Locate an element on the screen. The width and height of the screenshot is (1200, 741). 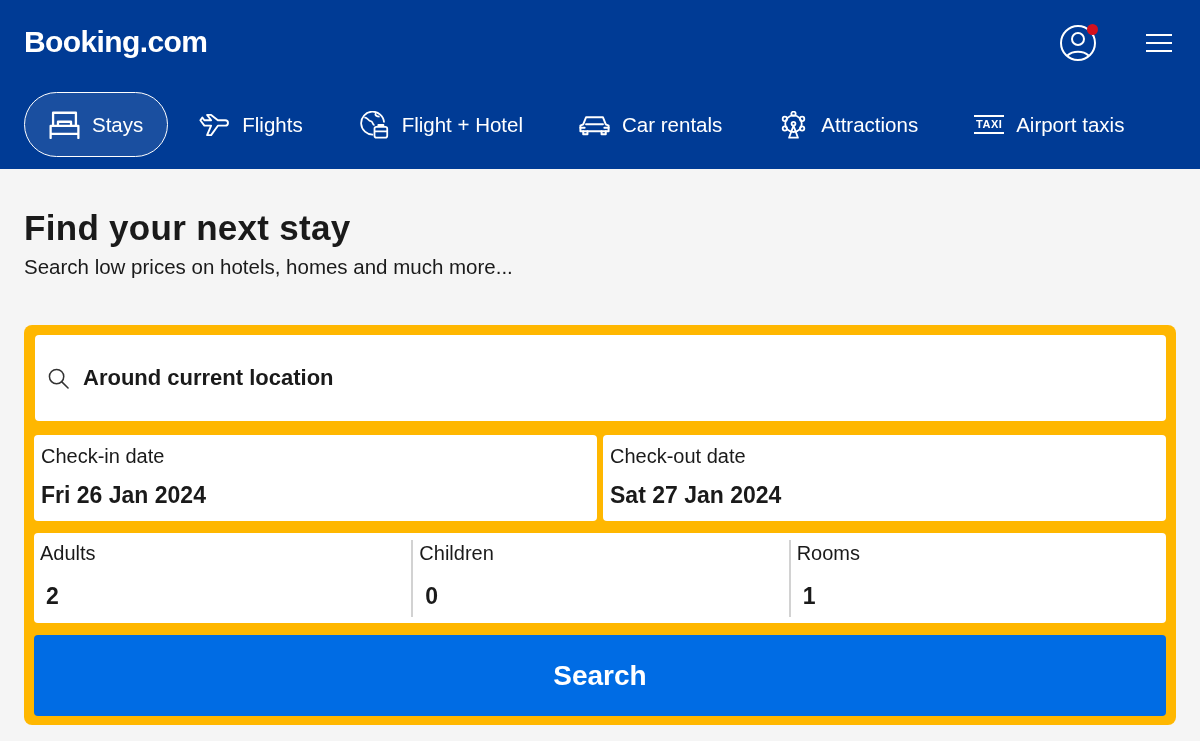
nav-tab: Attractions is located at coordinates (848, 124).